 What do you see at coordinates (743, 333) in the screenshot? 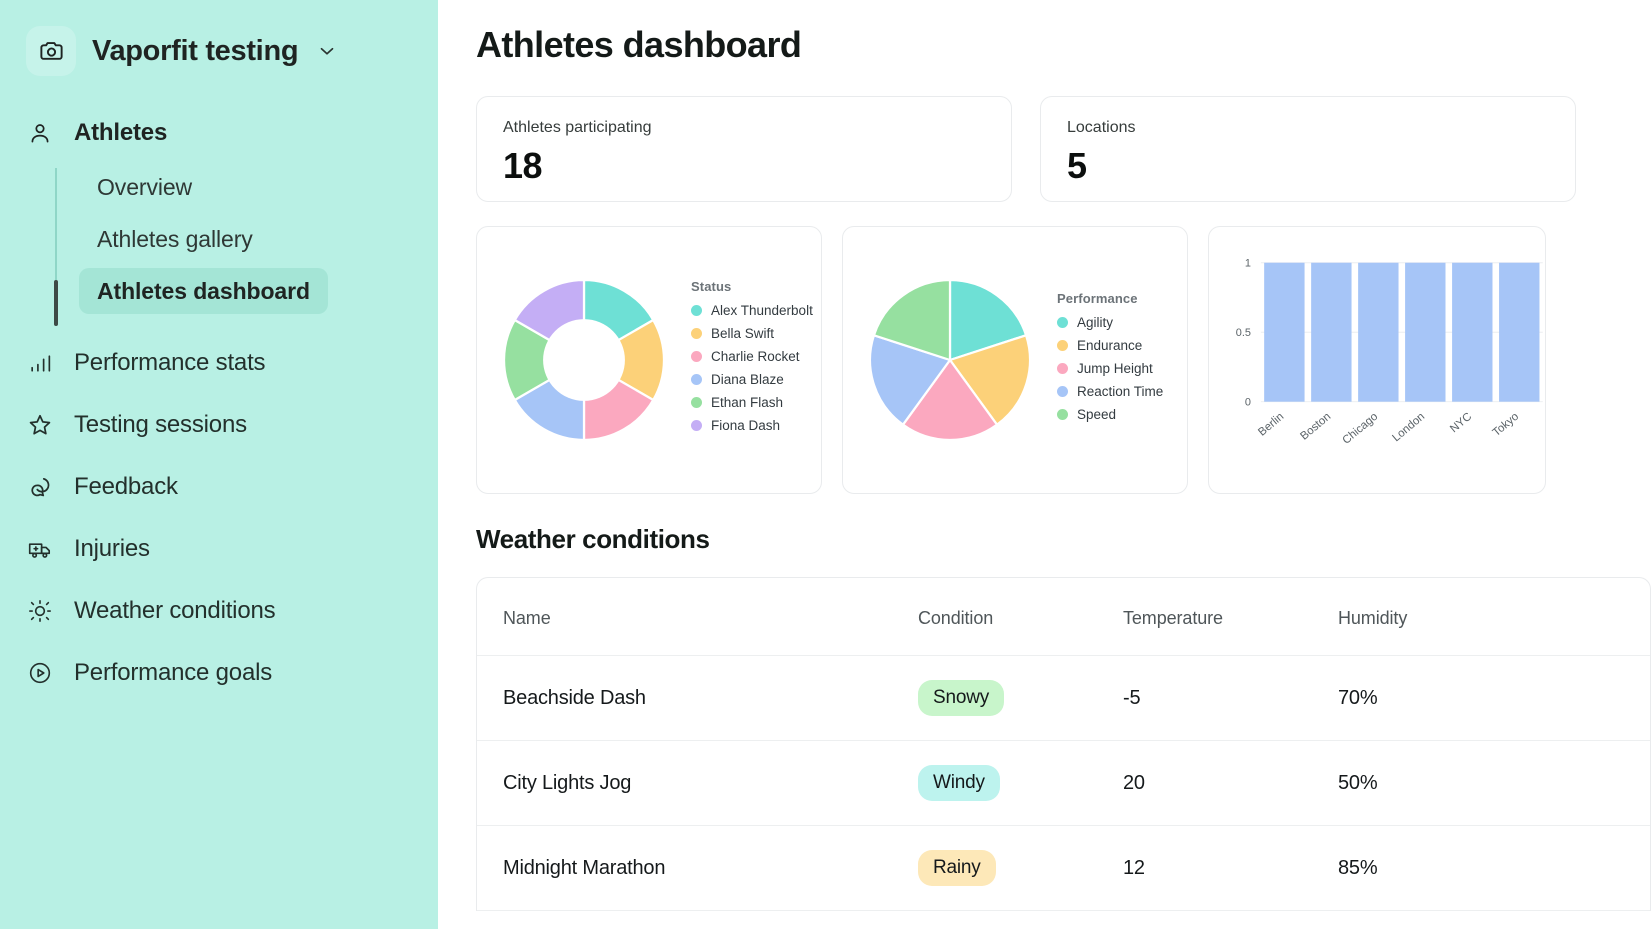
I see `legend-label: Bella Swift` at bounding box center [743, 333].